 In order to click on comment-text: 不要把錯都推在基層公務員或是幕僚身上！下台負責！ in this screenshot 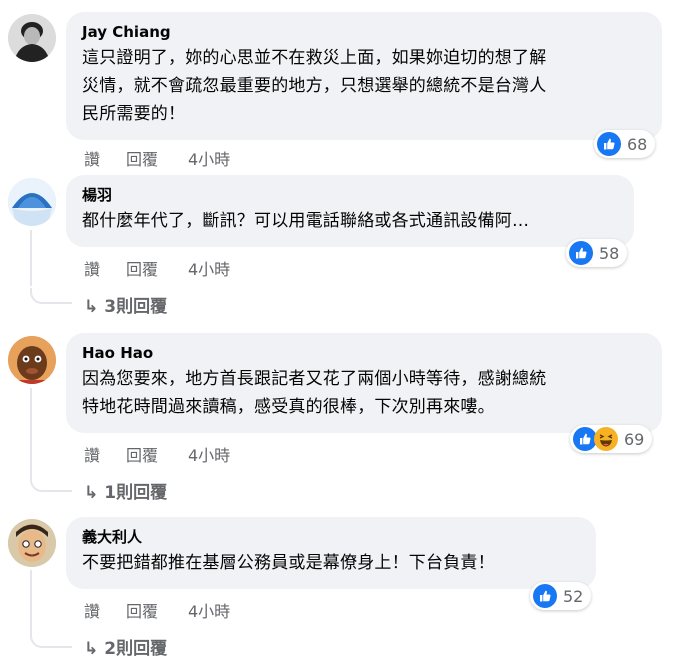, I will do `click(288, 563)`.